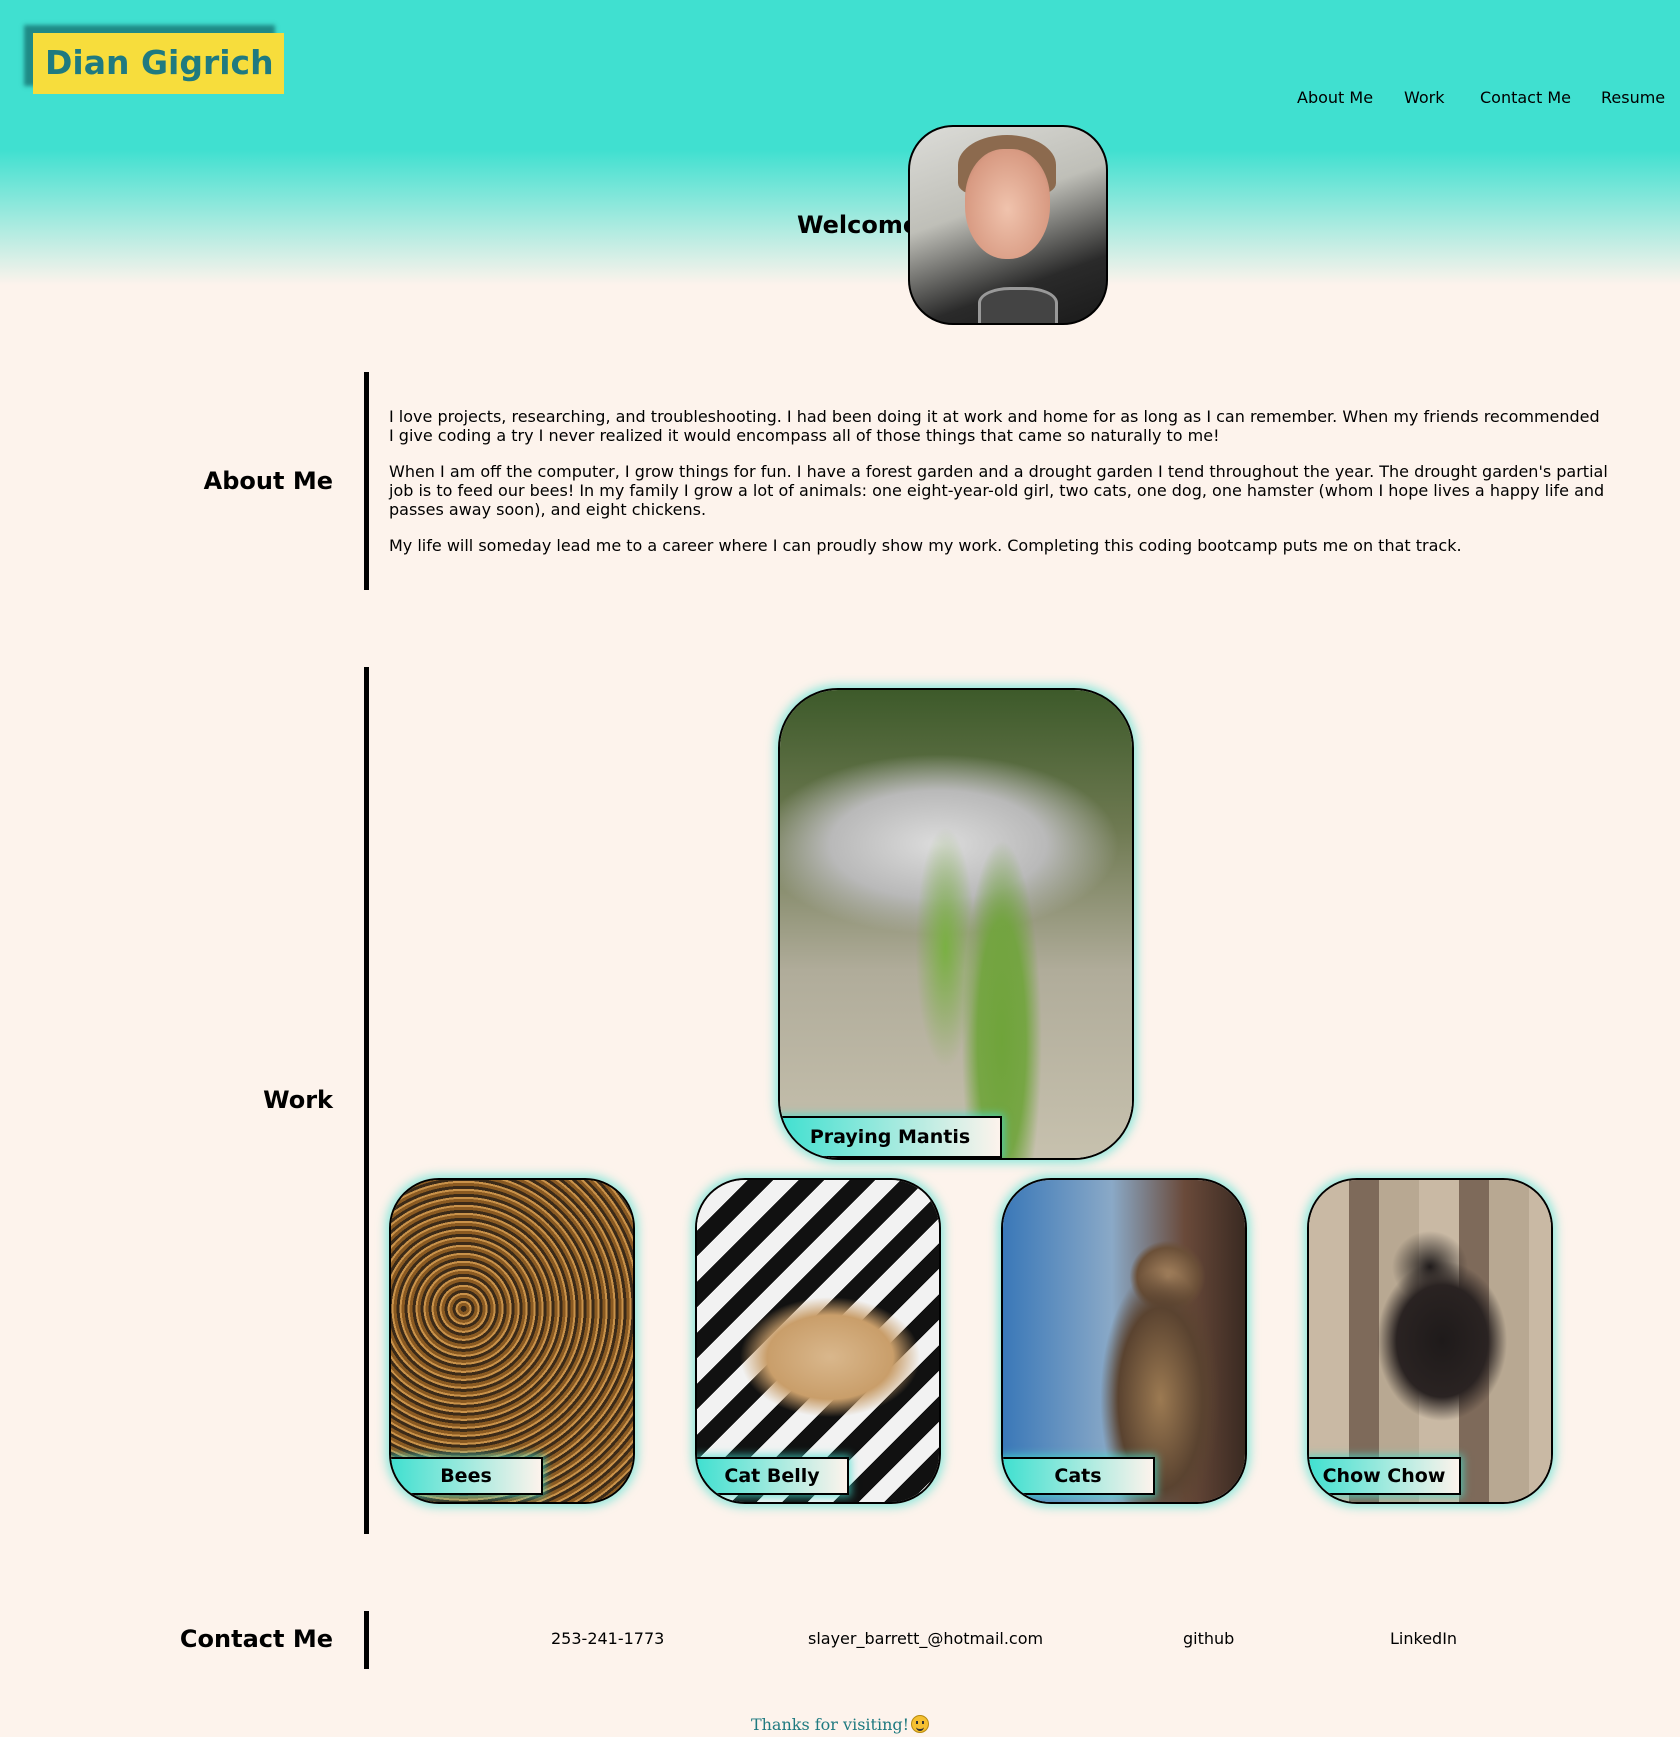  I want to click on contact-phone: 253-241-1773, so click(607, 1638).